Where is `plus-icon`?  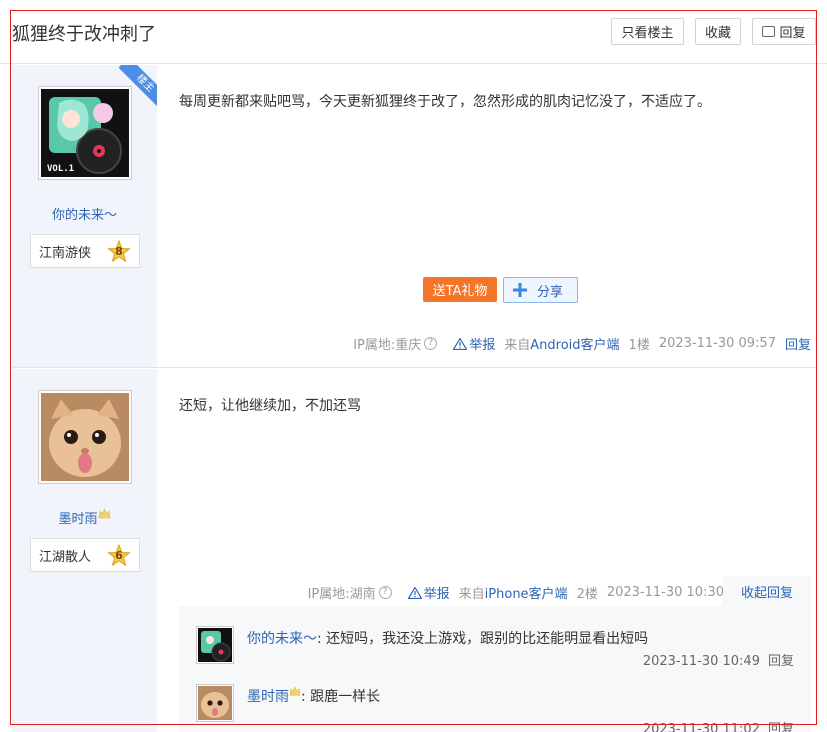 plus-icon is located at coordinates (520, 290).